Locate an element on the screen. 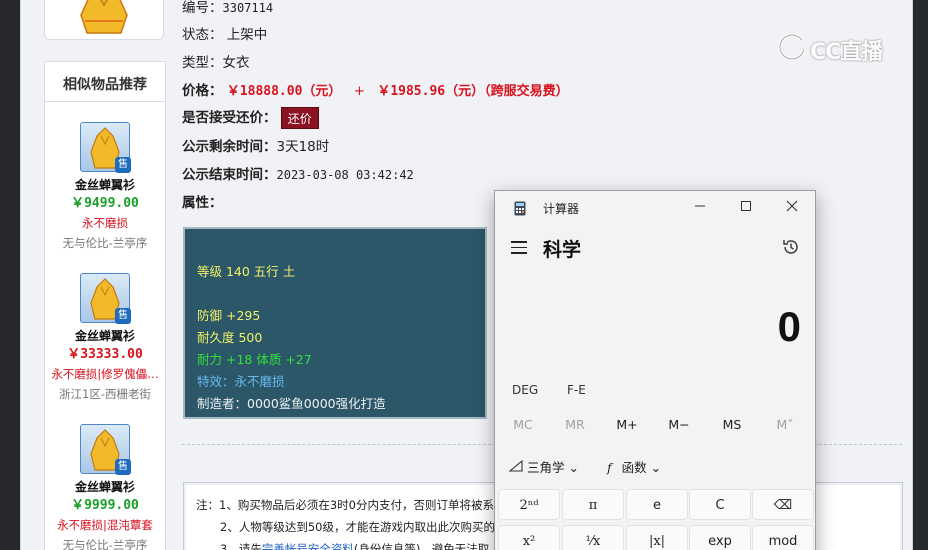 The image size is (928, 550). maximize-icon is located at coordinates (746, 206).